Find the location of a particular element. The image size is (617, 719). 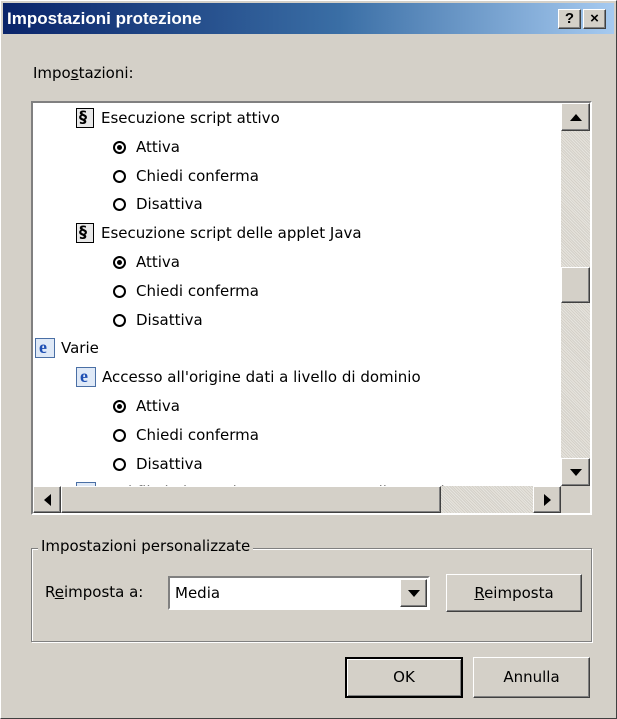

reset-to-label-mnemonic: e is located at coordinates (59, 592).